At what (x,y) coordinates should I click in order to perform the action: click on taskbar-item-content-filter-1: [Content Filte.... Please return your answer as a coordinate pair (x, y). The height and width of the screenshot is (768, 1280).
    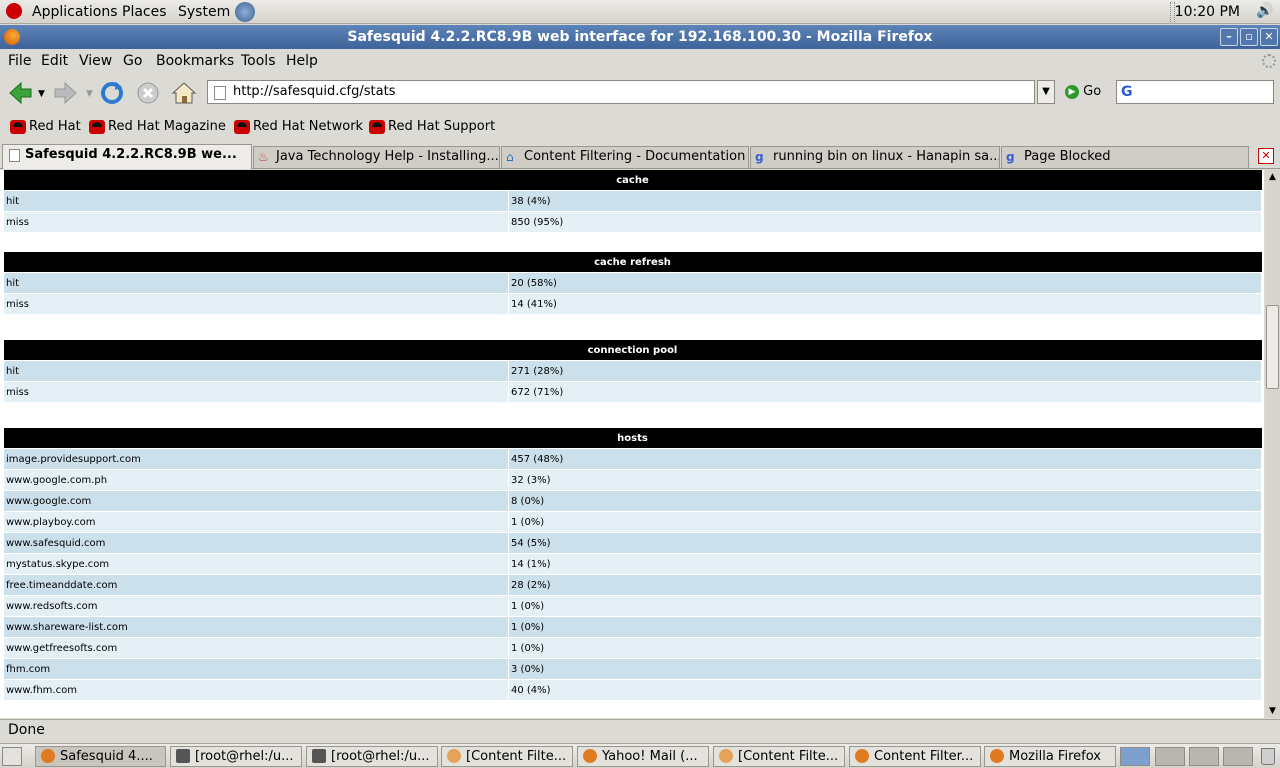
    Looking at the image, I should click on (507, 756).